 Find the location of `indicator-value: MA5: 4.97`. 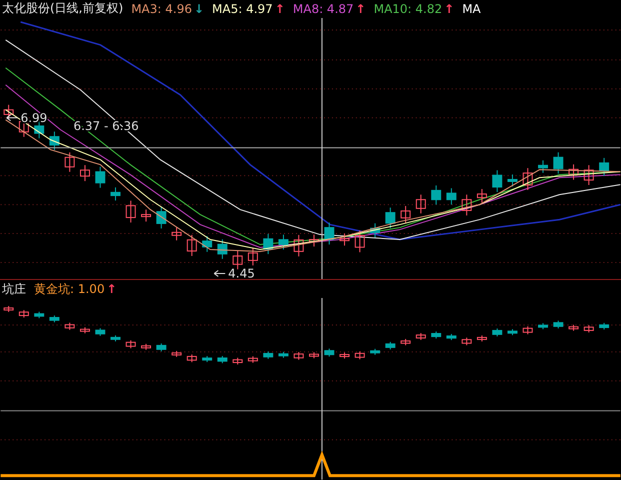

indicator-value: MA5: 4.97 is located at coordinates (242, 9).